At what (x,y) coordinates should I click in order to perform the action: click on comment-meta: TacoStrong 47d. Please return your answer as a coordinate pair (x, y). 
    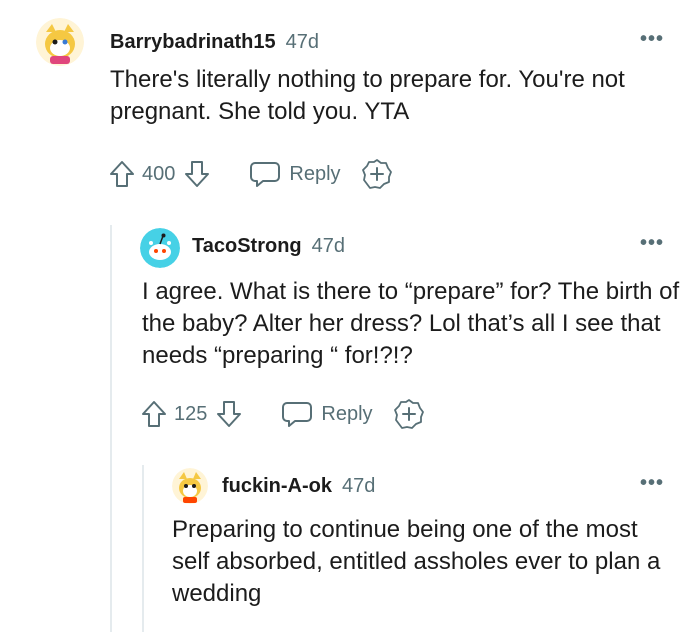
    Looking at the image, I should click on (268, 247).